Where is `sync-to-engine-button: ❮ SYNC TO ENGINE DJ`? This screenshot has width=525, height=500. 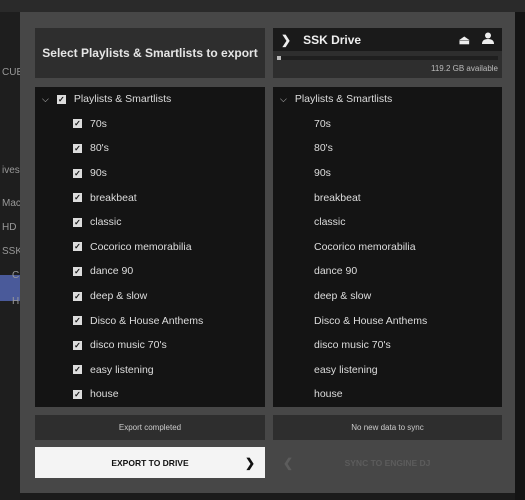 sync-to-engine-button: ❮ SYNC TO ENGINE DJ is located at coordinates (387, 462).